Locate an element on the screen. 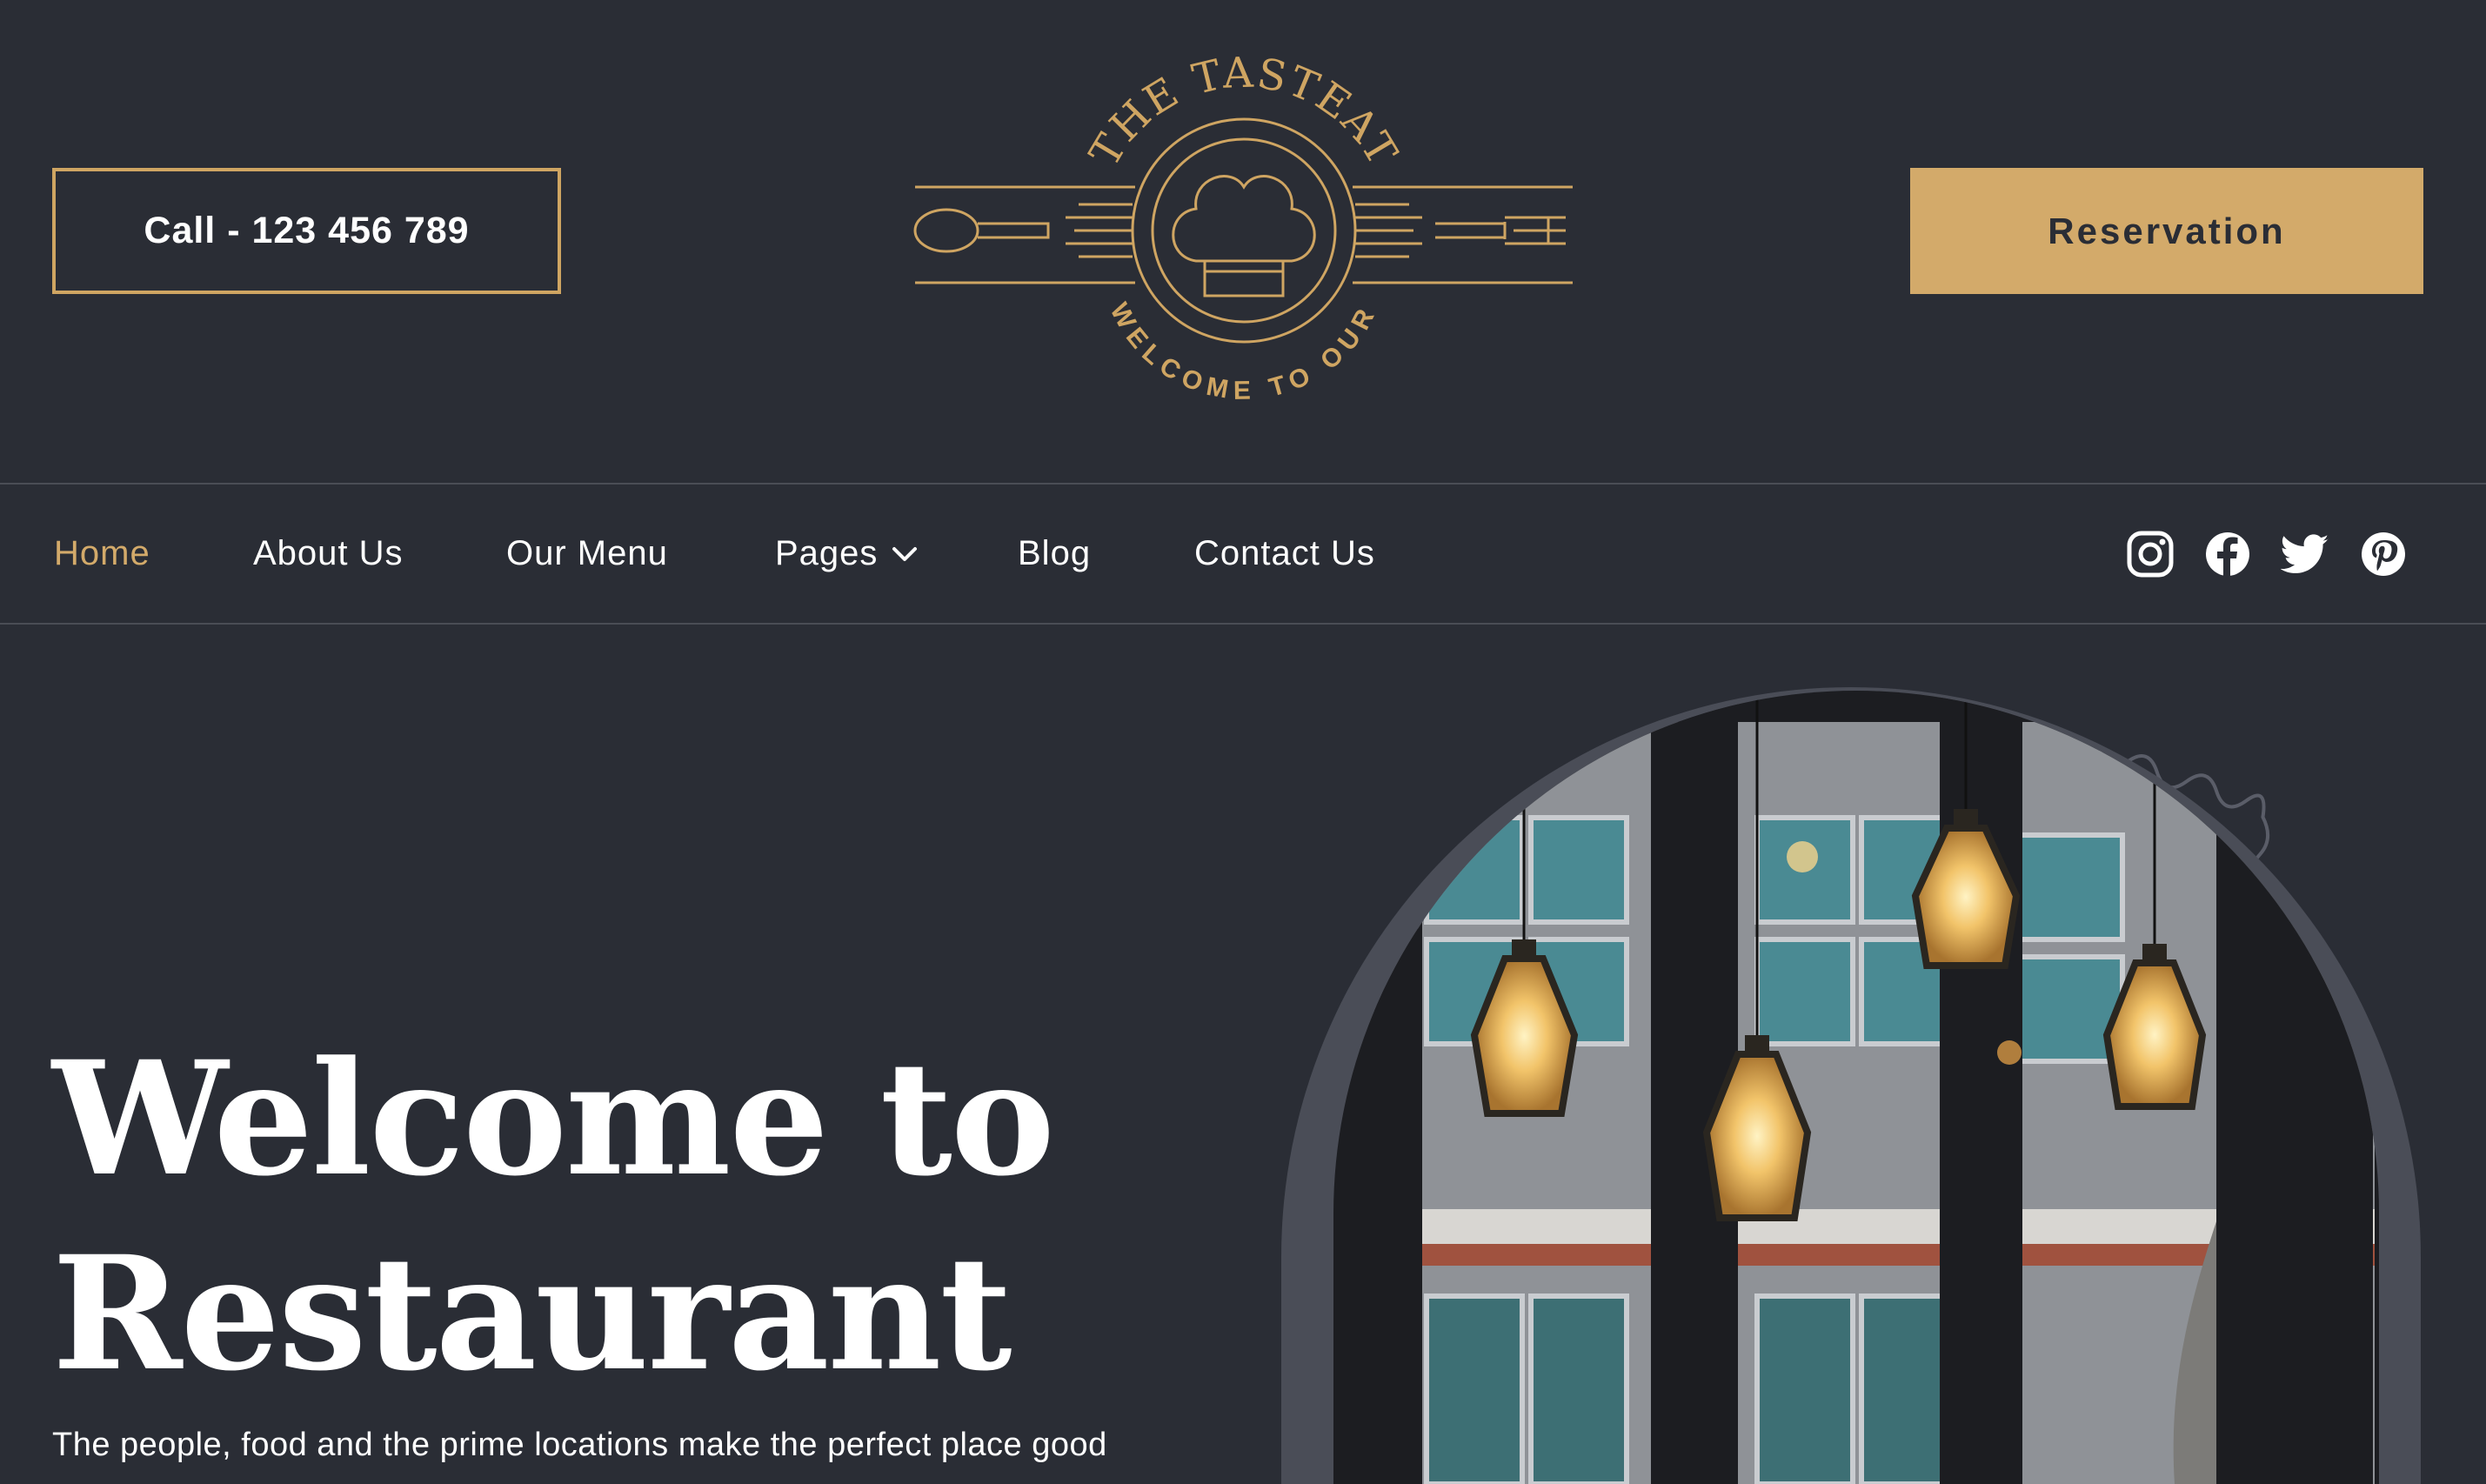  nav-item-contact-us: Contact Us is located at coordinates (1284, 554).